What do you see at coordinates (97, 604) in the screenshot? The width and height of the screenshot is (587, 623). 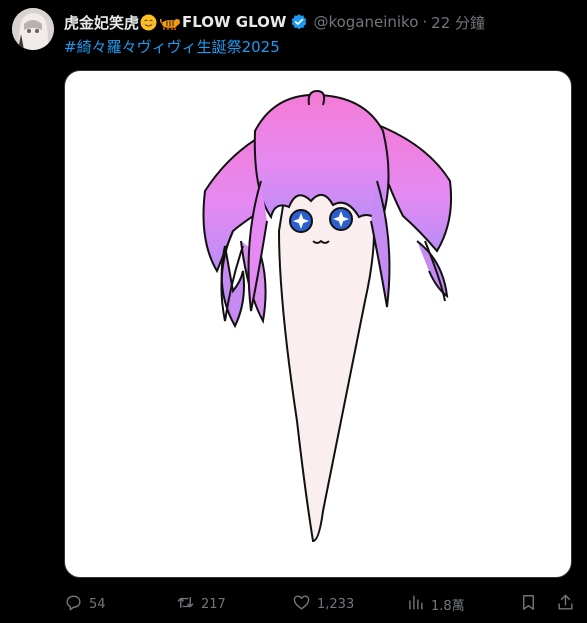 I see `reply-count: 54` at bounding box center [97, 604].